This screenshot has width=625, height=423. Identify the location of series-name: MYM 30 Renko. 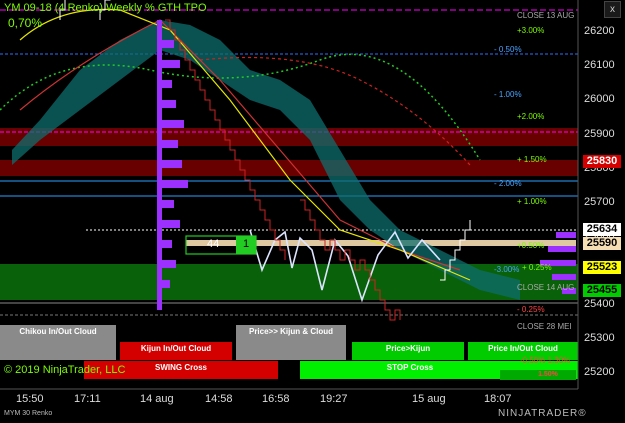
(28, 413).